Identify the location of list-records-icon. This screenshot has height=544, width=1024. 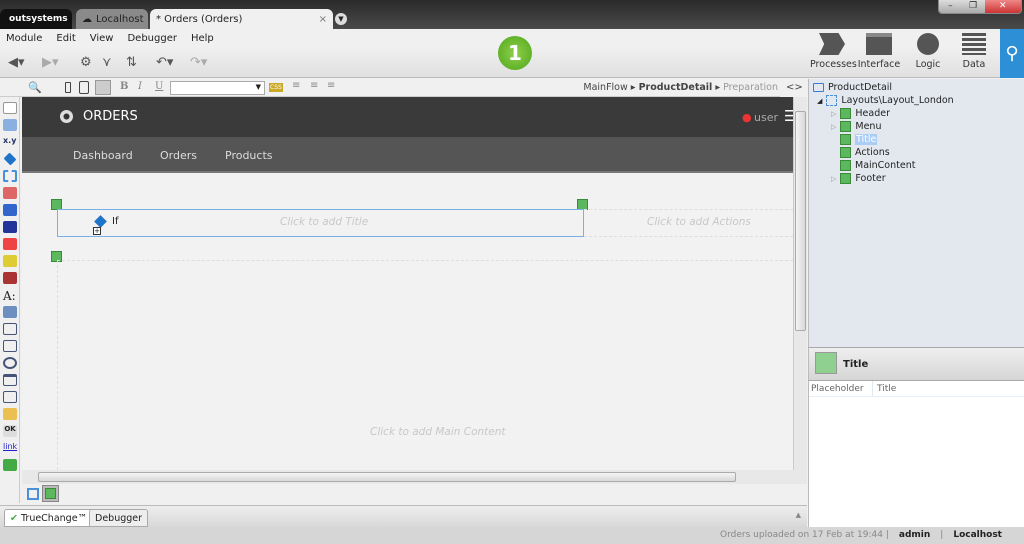
(10, 210).